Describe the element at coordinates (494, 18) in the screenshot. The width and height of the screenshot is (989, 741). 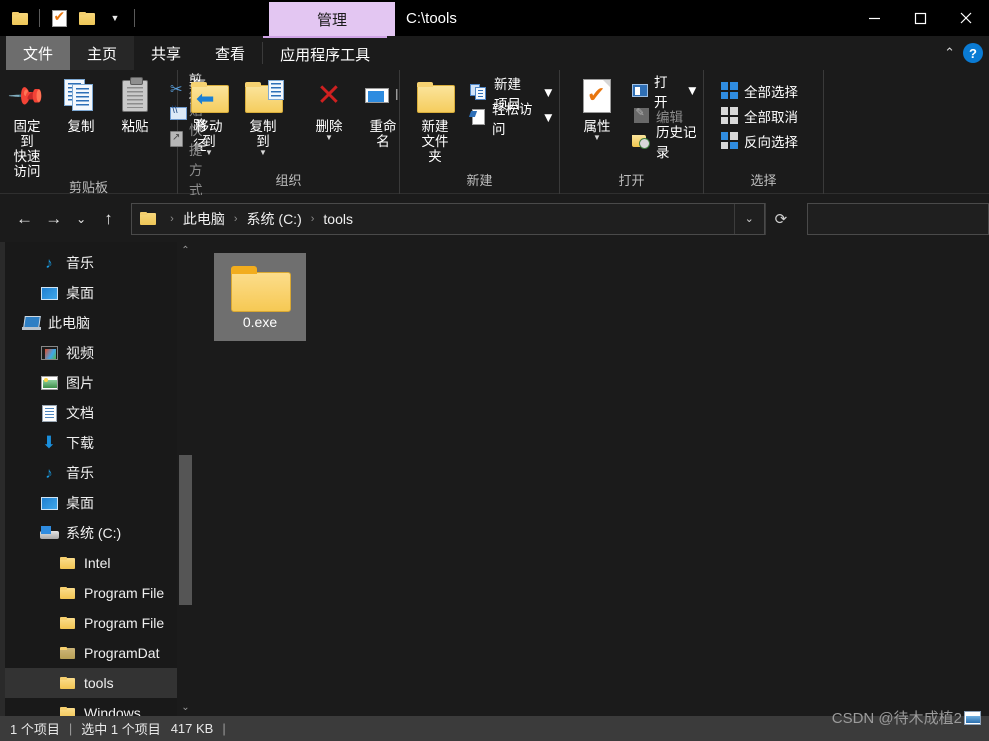
I see `title-bar: ▼ 管理 C:\tools` at that location.